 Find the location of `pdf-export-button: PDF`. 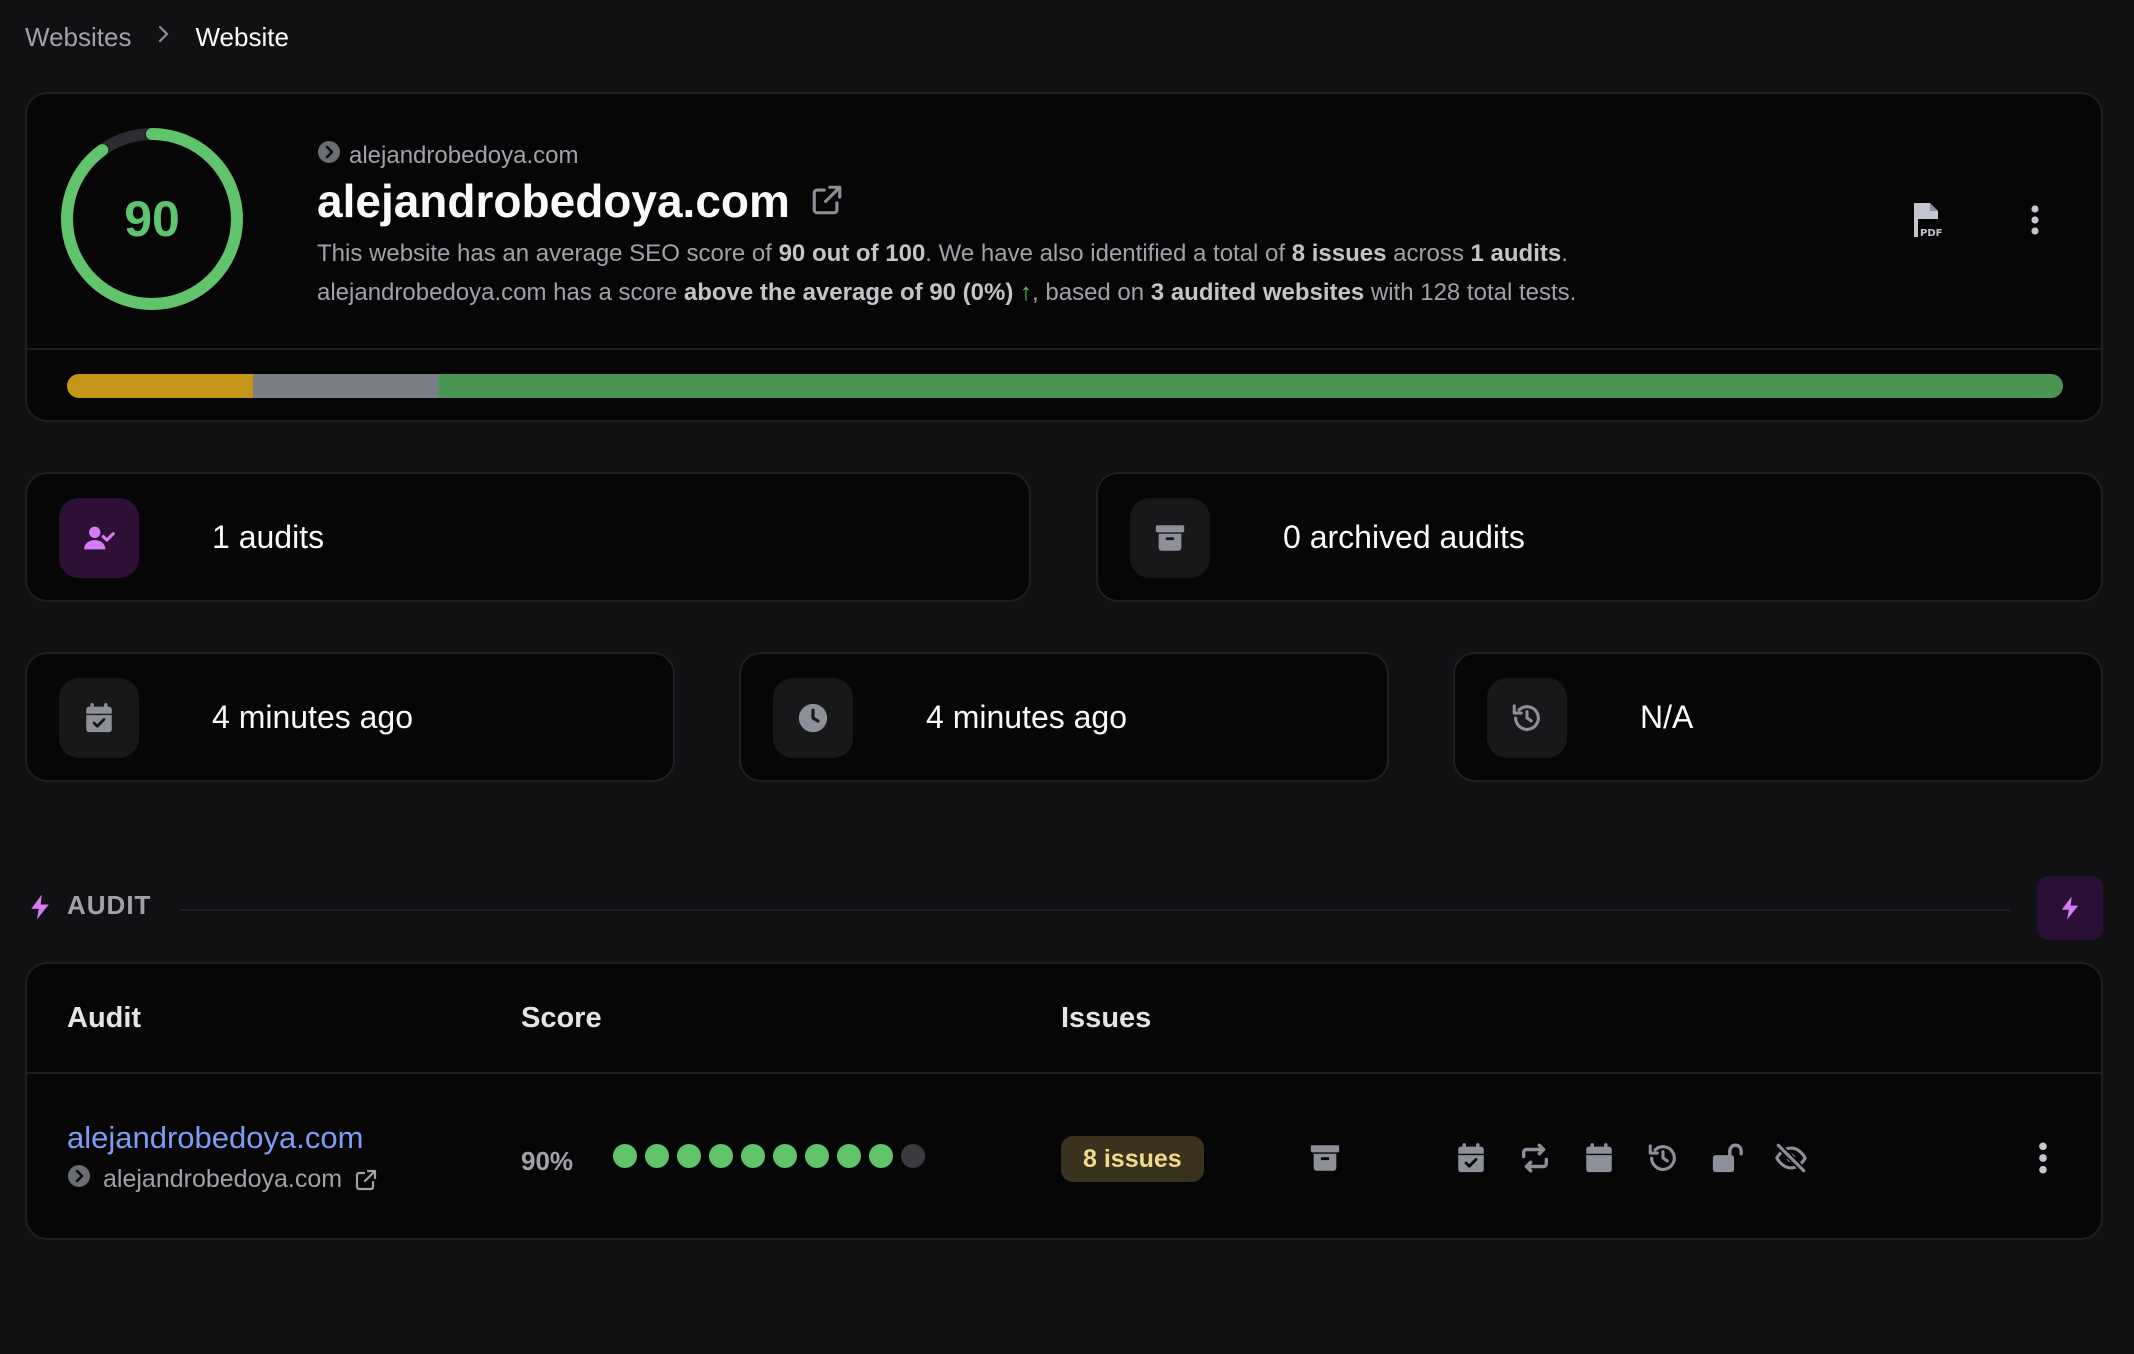

pdf-export-button: PDF is located at coordinates (1927, 222).